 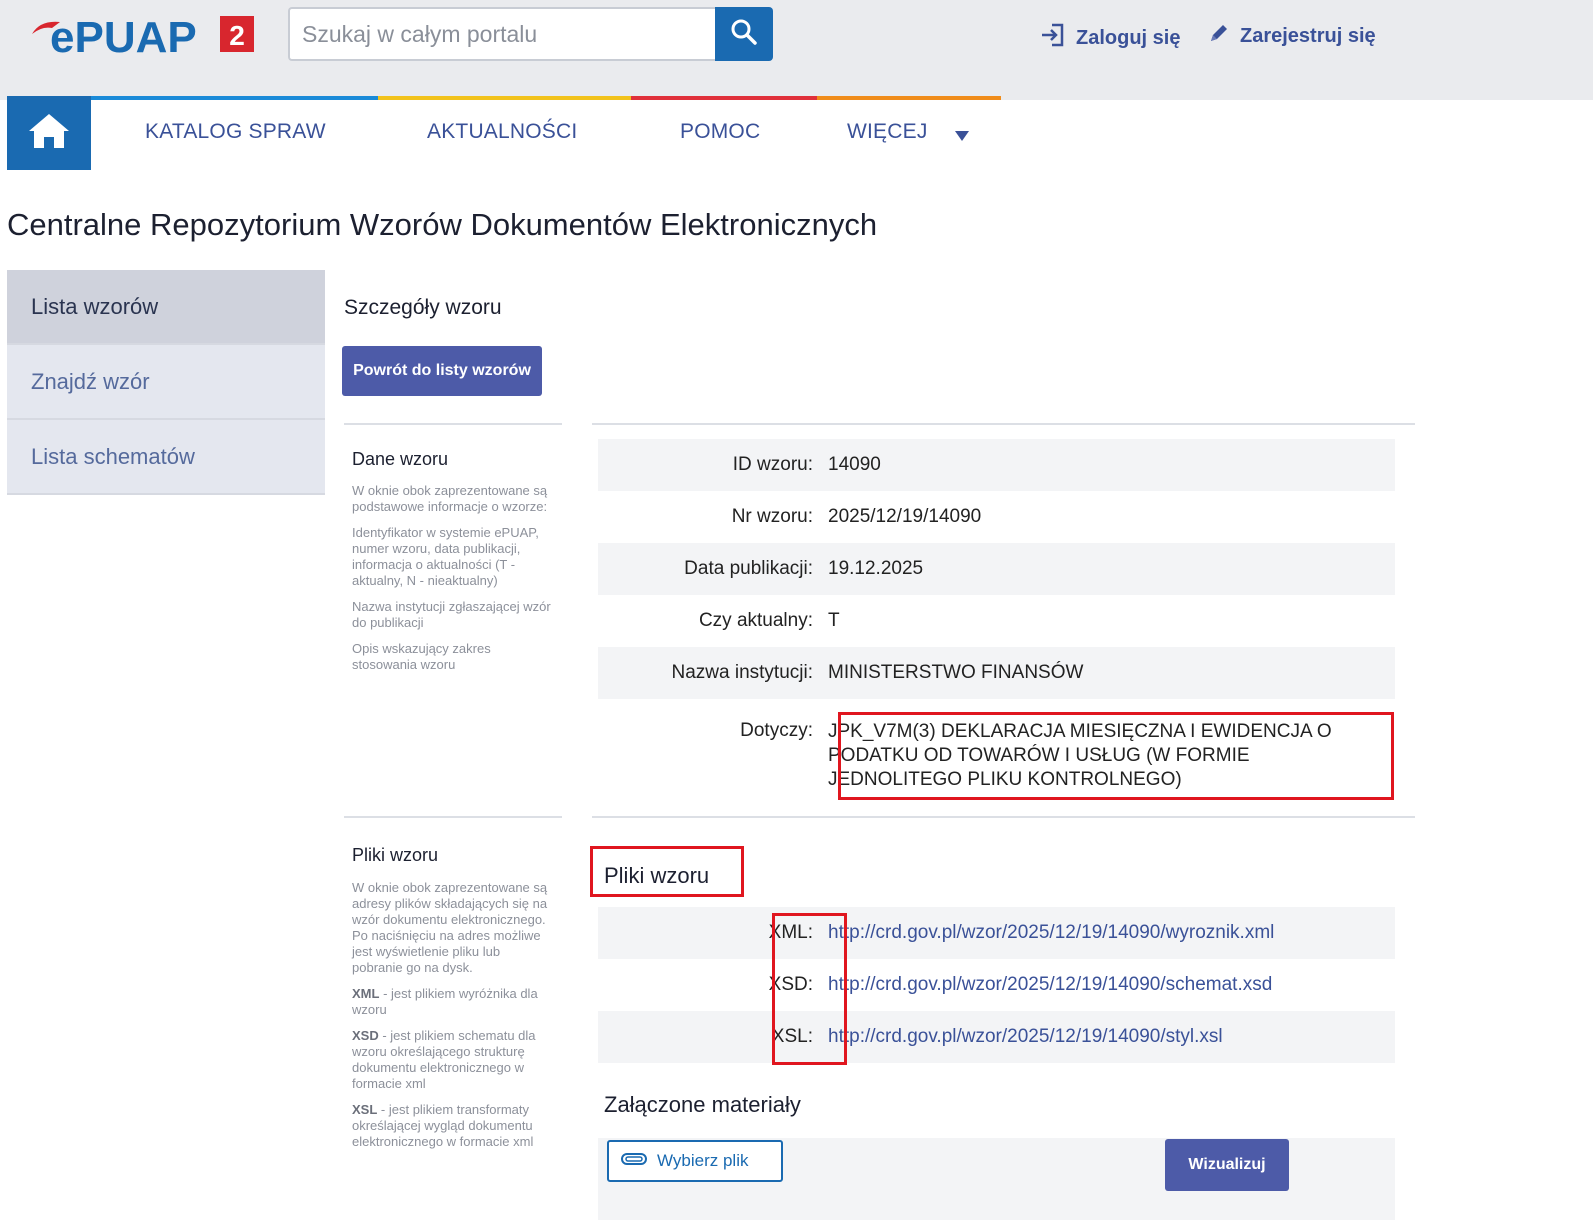 I want to click on description-text: - jest plikiem wyróżnika dla wzoru, so click(x=445, y=1001).